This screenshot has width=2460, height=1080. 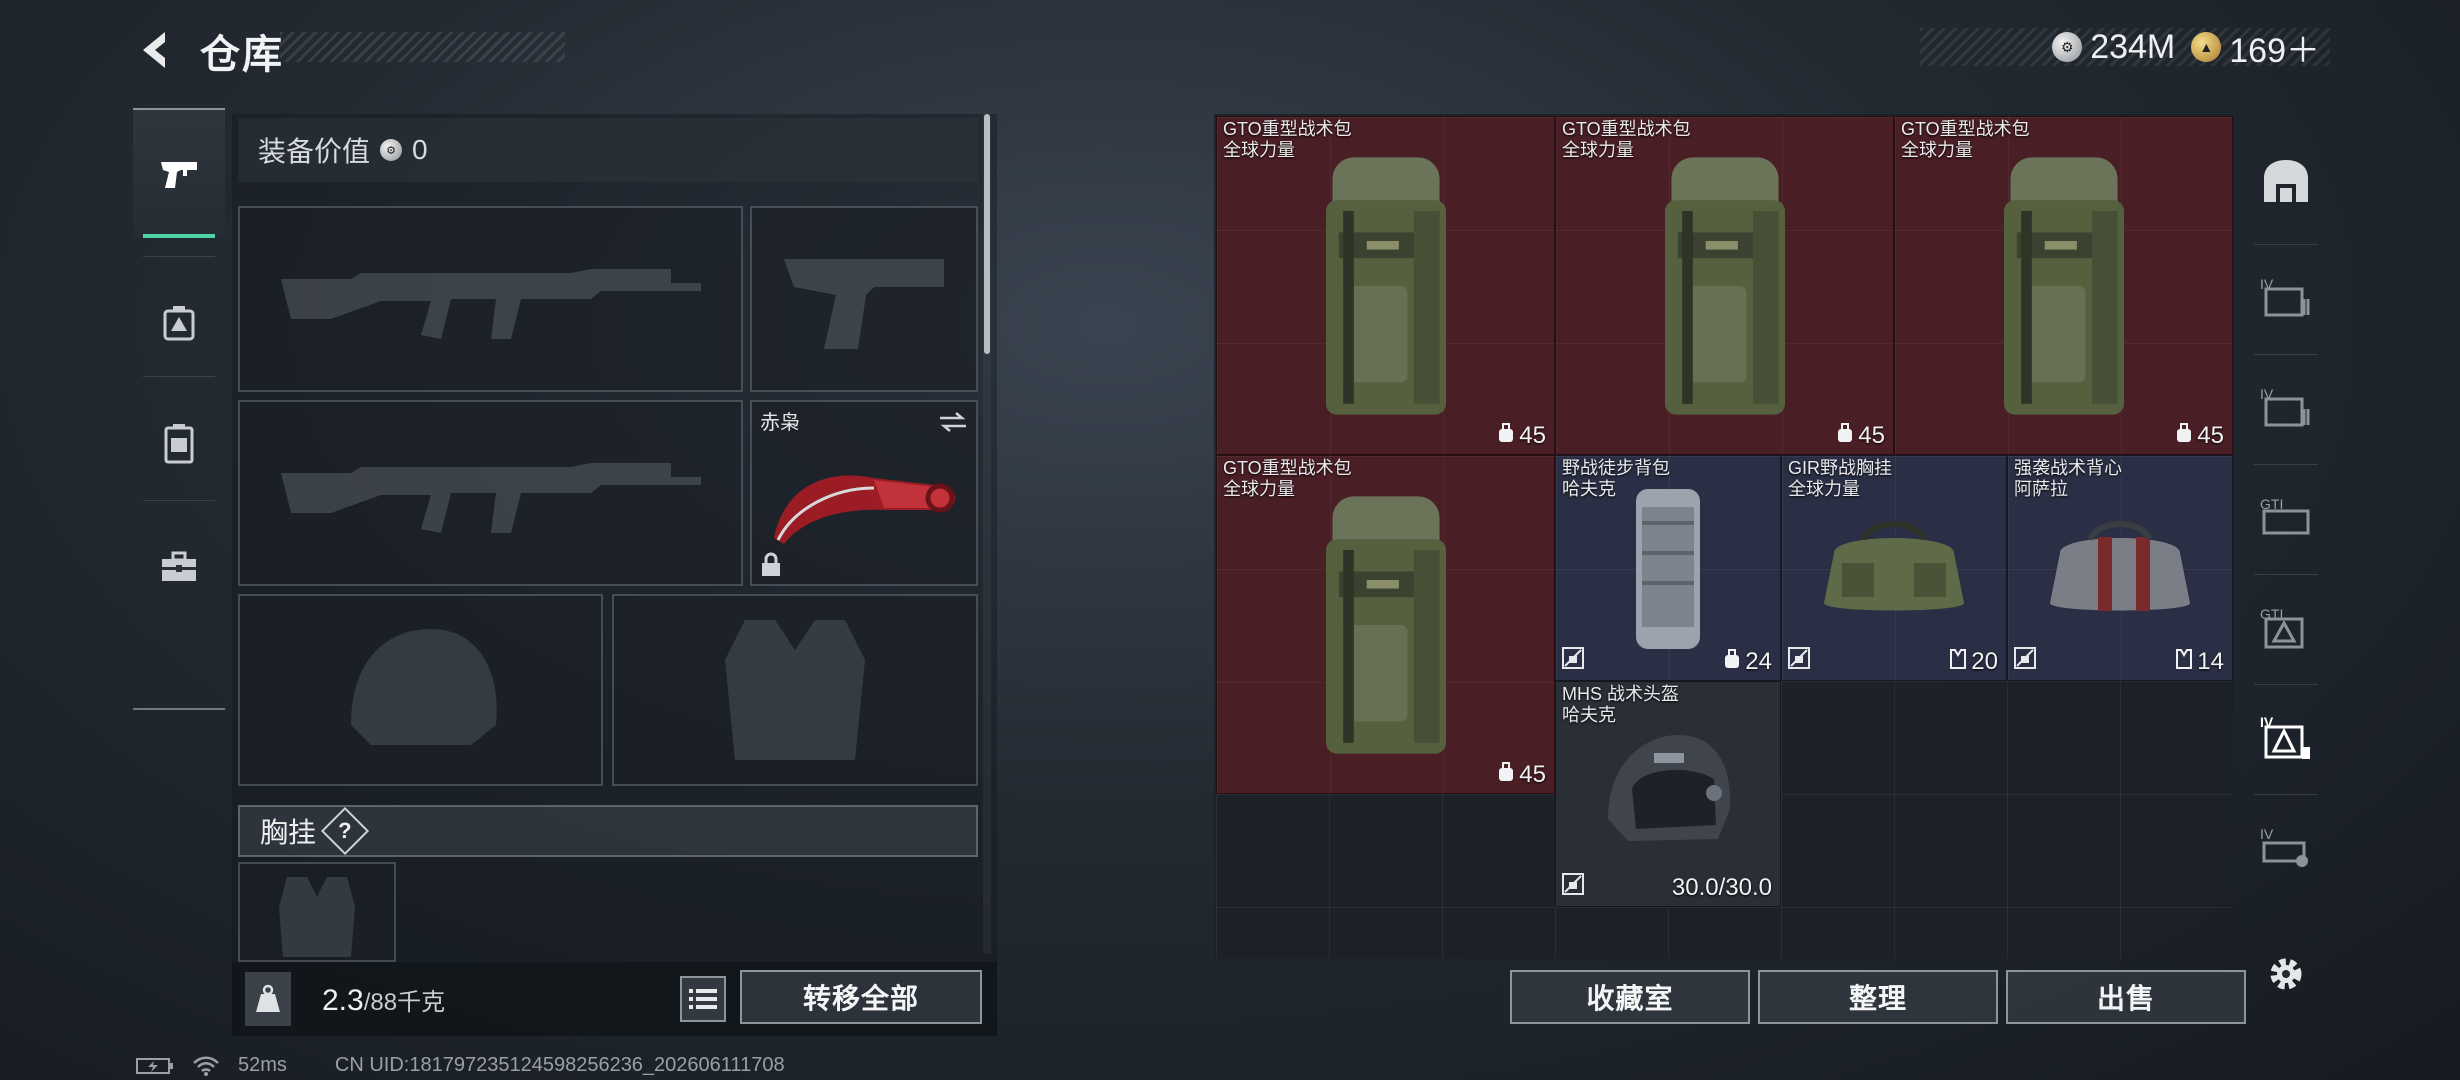 I want to click on rail-item-medical, so click(x=179, y=323).